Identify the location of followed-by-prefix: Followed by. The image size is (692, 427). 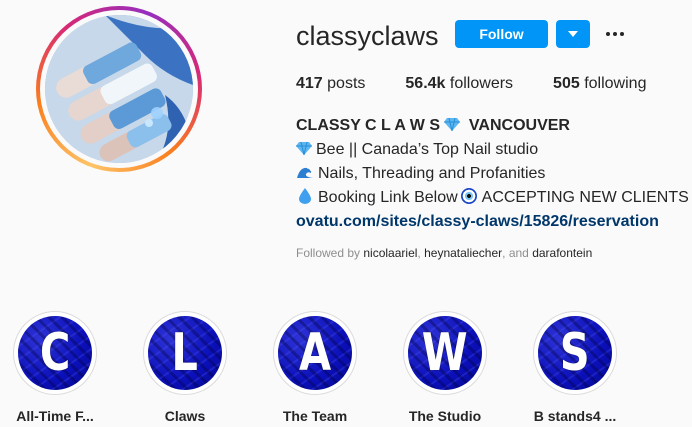
(328, 253).